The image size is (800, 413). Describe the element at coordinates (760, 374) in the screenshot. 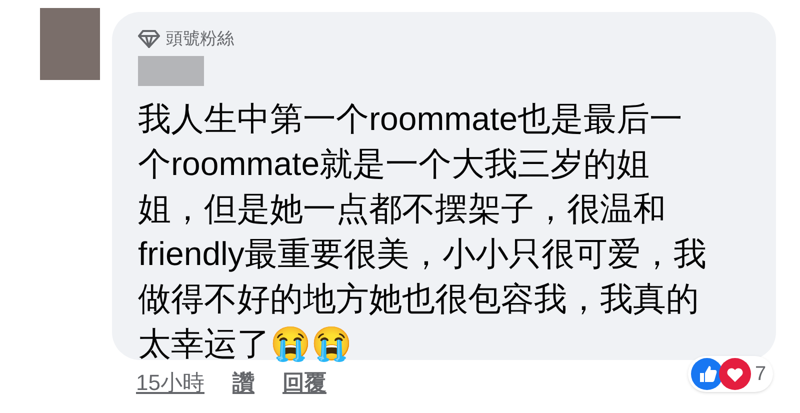

I see `reaction-count: 7` at that location.